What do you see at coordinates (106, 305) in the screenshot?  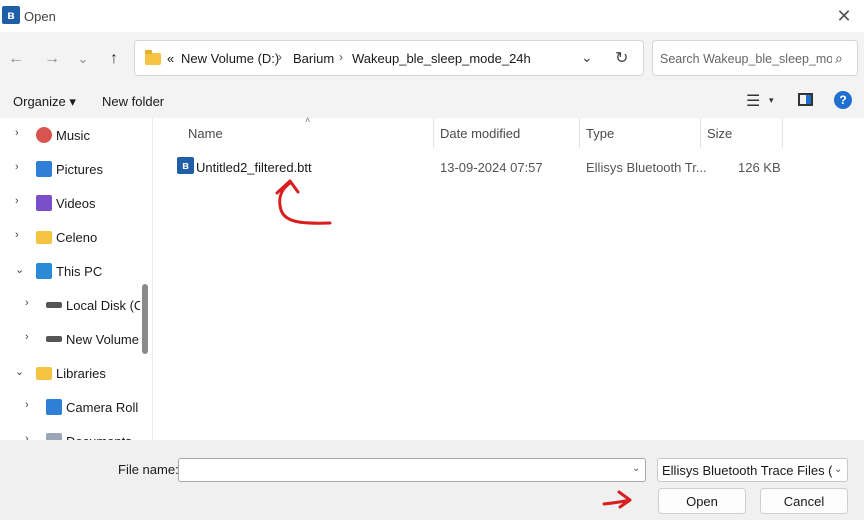 I see `nav-item-label: Local Disk (C:` at bounding box center [106, 305].